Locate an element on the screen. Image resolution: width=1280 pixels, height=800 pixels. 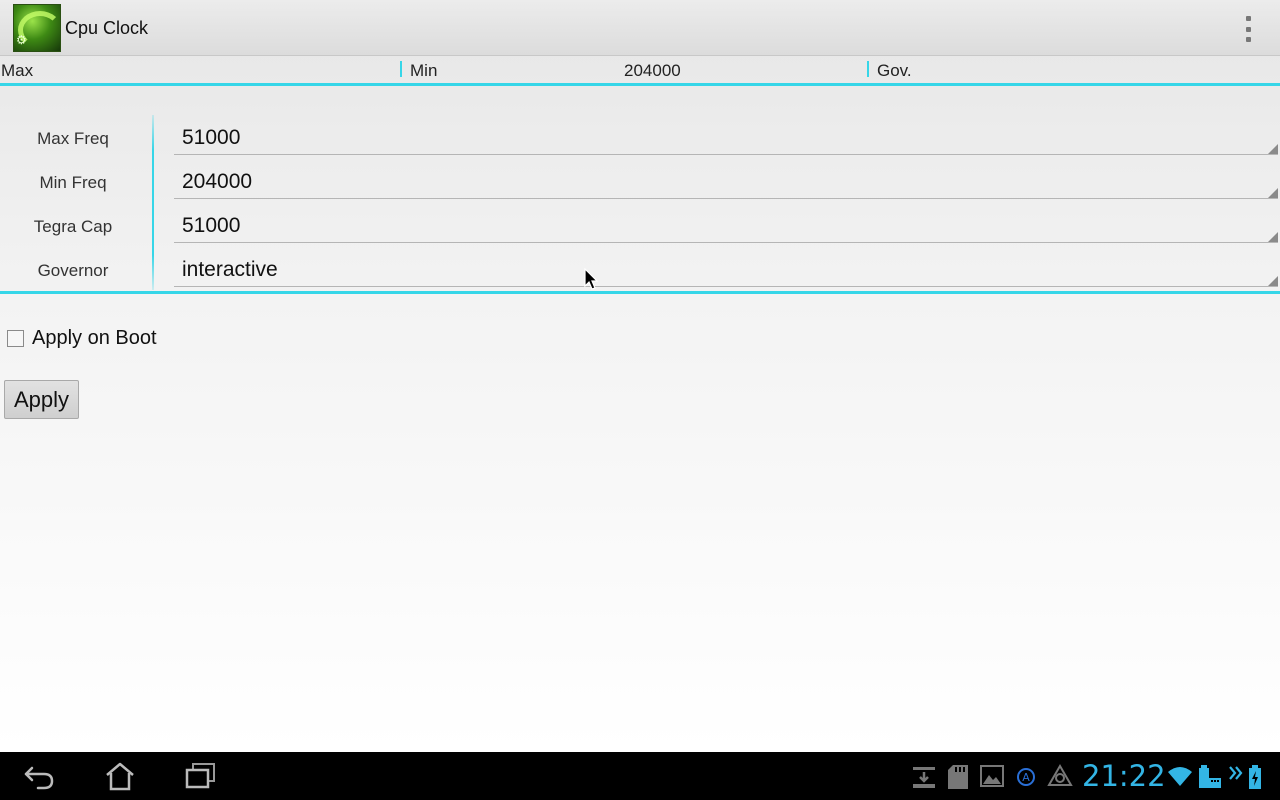
spinner-value: interactive is located at coordinates (230, 269).